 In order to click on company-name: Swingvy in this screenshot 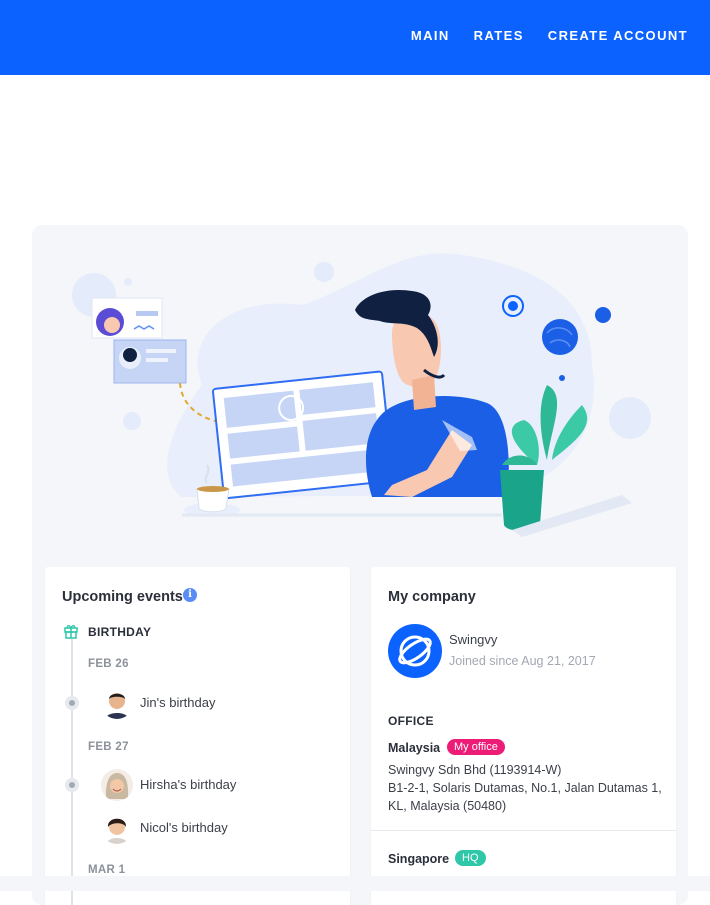, I will do `click(473, 639)`.